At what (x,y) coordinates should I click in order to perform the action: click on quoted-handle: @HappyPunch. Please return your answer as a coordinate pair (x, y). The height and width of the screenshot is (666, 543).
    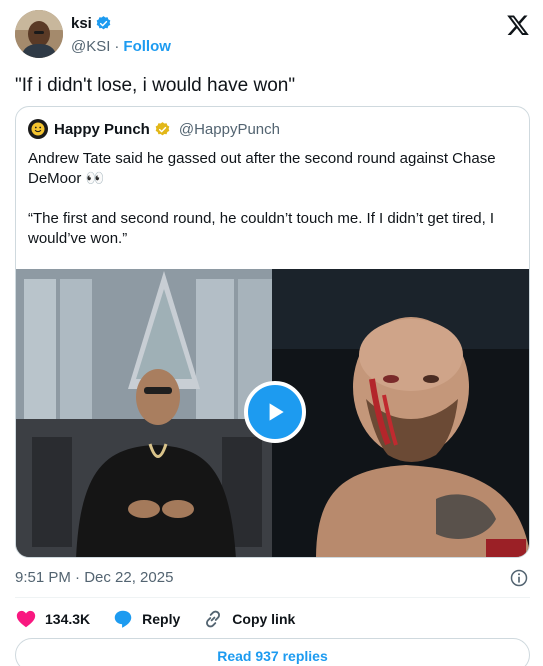
    Looking at the image, I should click on (229, 129).